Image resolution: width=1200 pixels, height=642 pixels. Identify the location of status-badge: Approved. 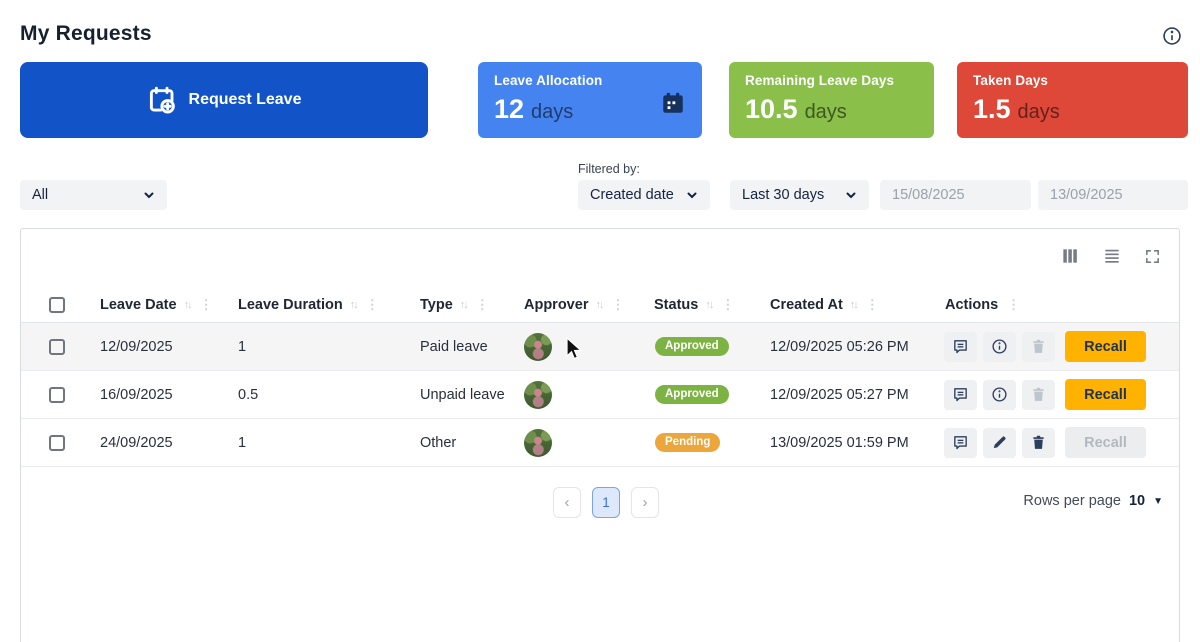
(692, 394).